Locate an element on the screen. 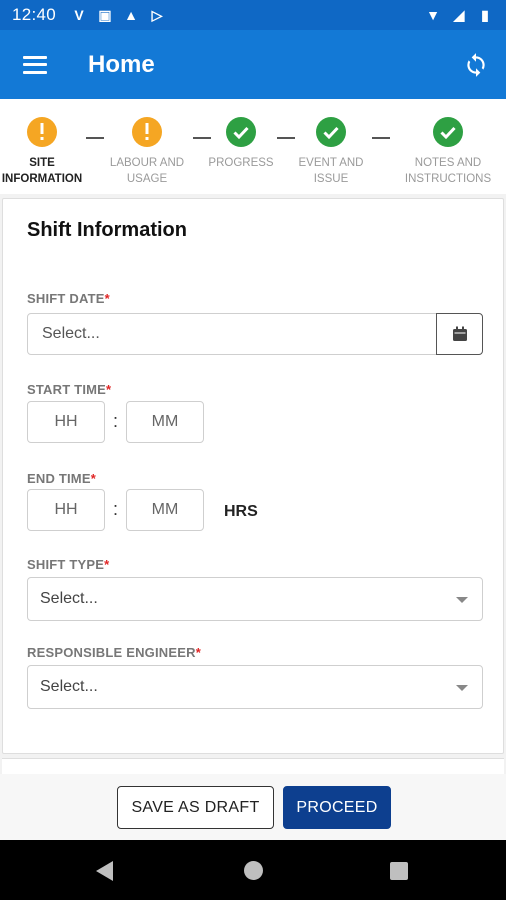 The width and height of the screenshot is (506, 900). sync-button is located at coordinates (476, 64).